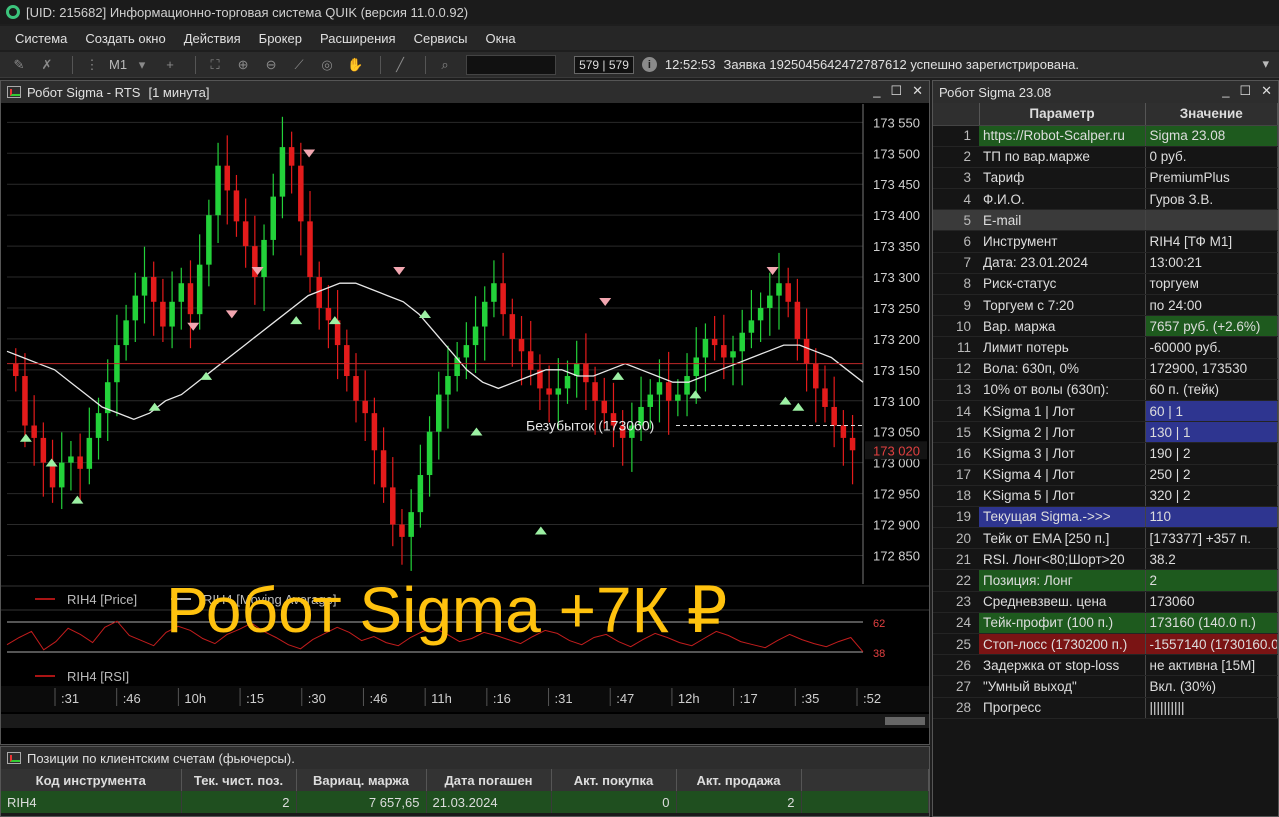 The image size is (1279, 817). I want to click on row-value: 38.2, so click(1211, 559).